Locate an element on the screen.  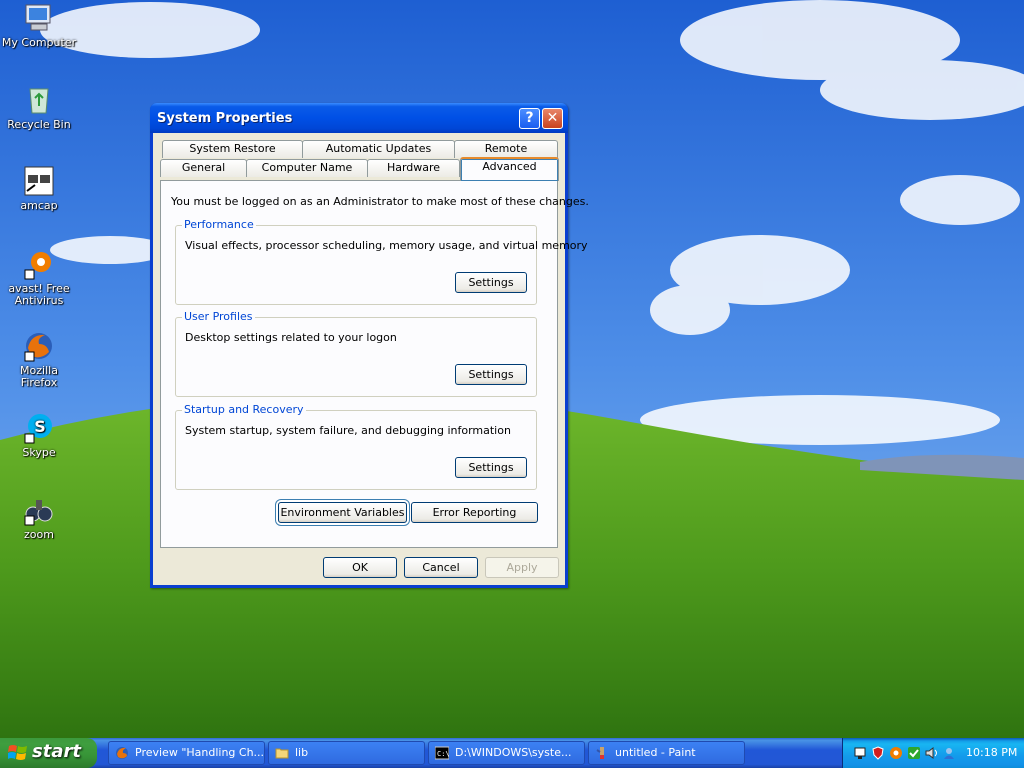
close-button: ✕ is located at coordinates (552, 118).